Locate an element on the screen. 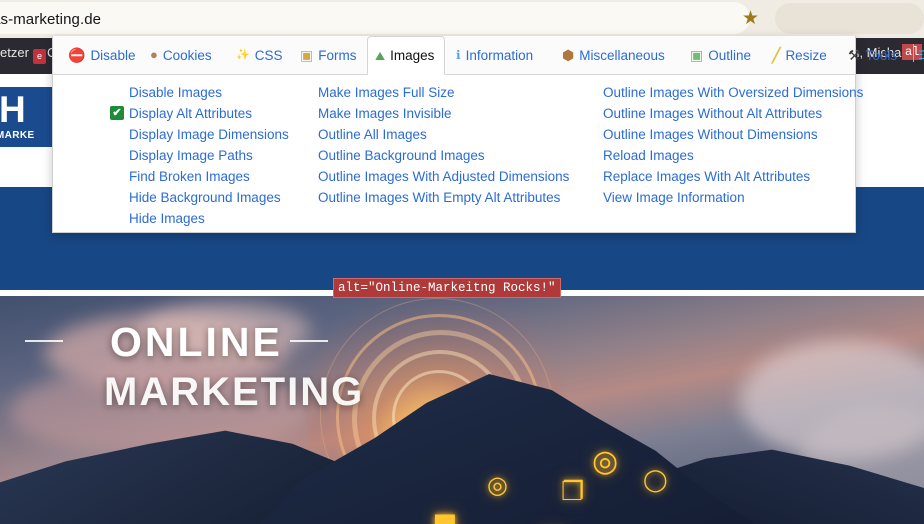 The image size is (924, 524). wd-tab-disable: ⛔ Disable is located at coordinates (101, 55).